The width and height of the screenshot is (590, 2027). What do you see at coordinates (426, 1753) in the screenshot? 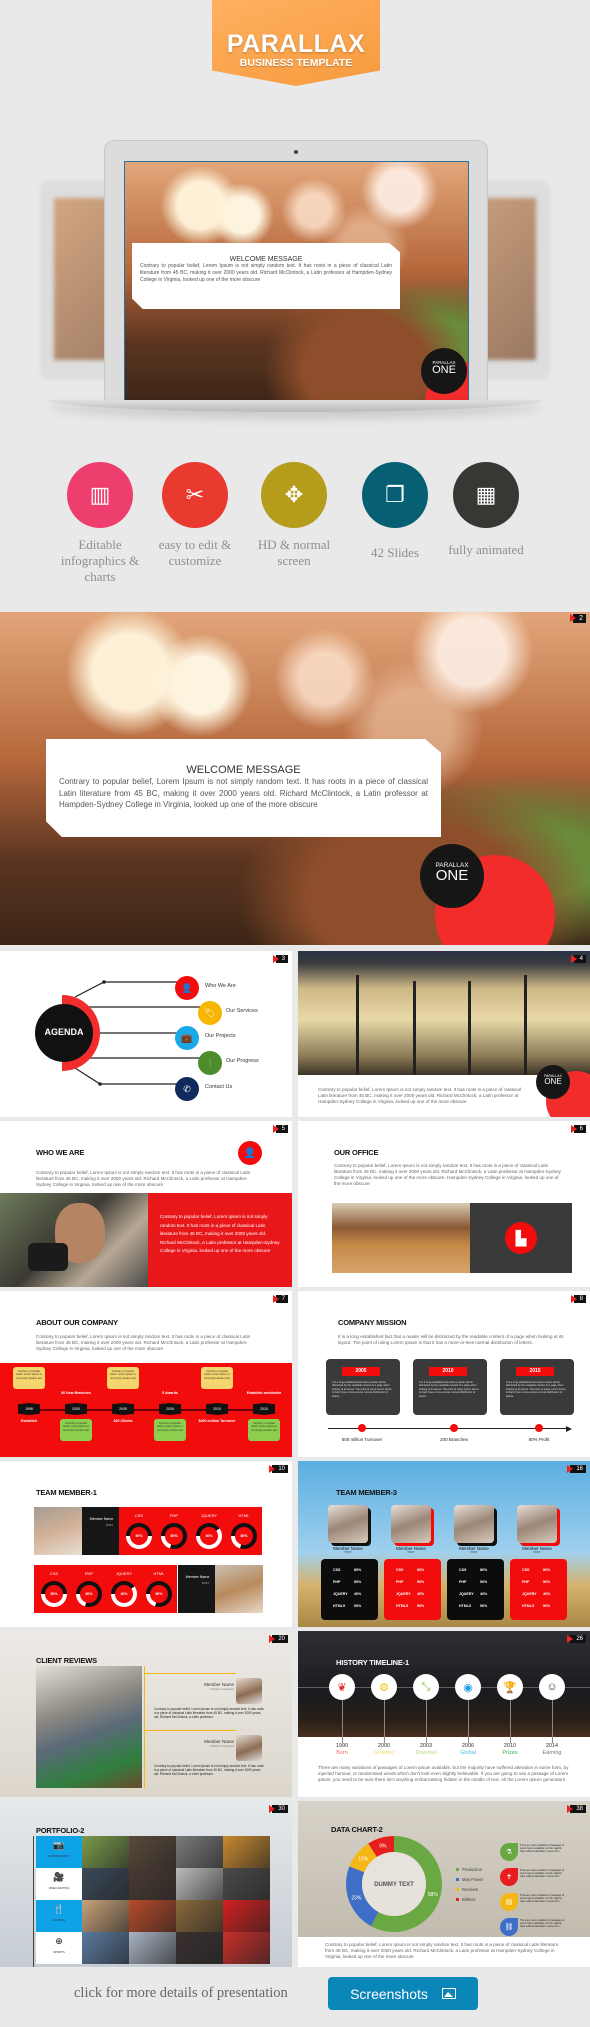
I see `timeline-label: Downfall` at bounding box center [426, 1753].